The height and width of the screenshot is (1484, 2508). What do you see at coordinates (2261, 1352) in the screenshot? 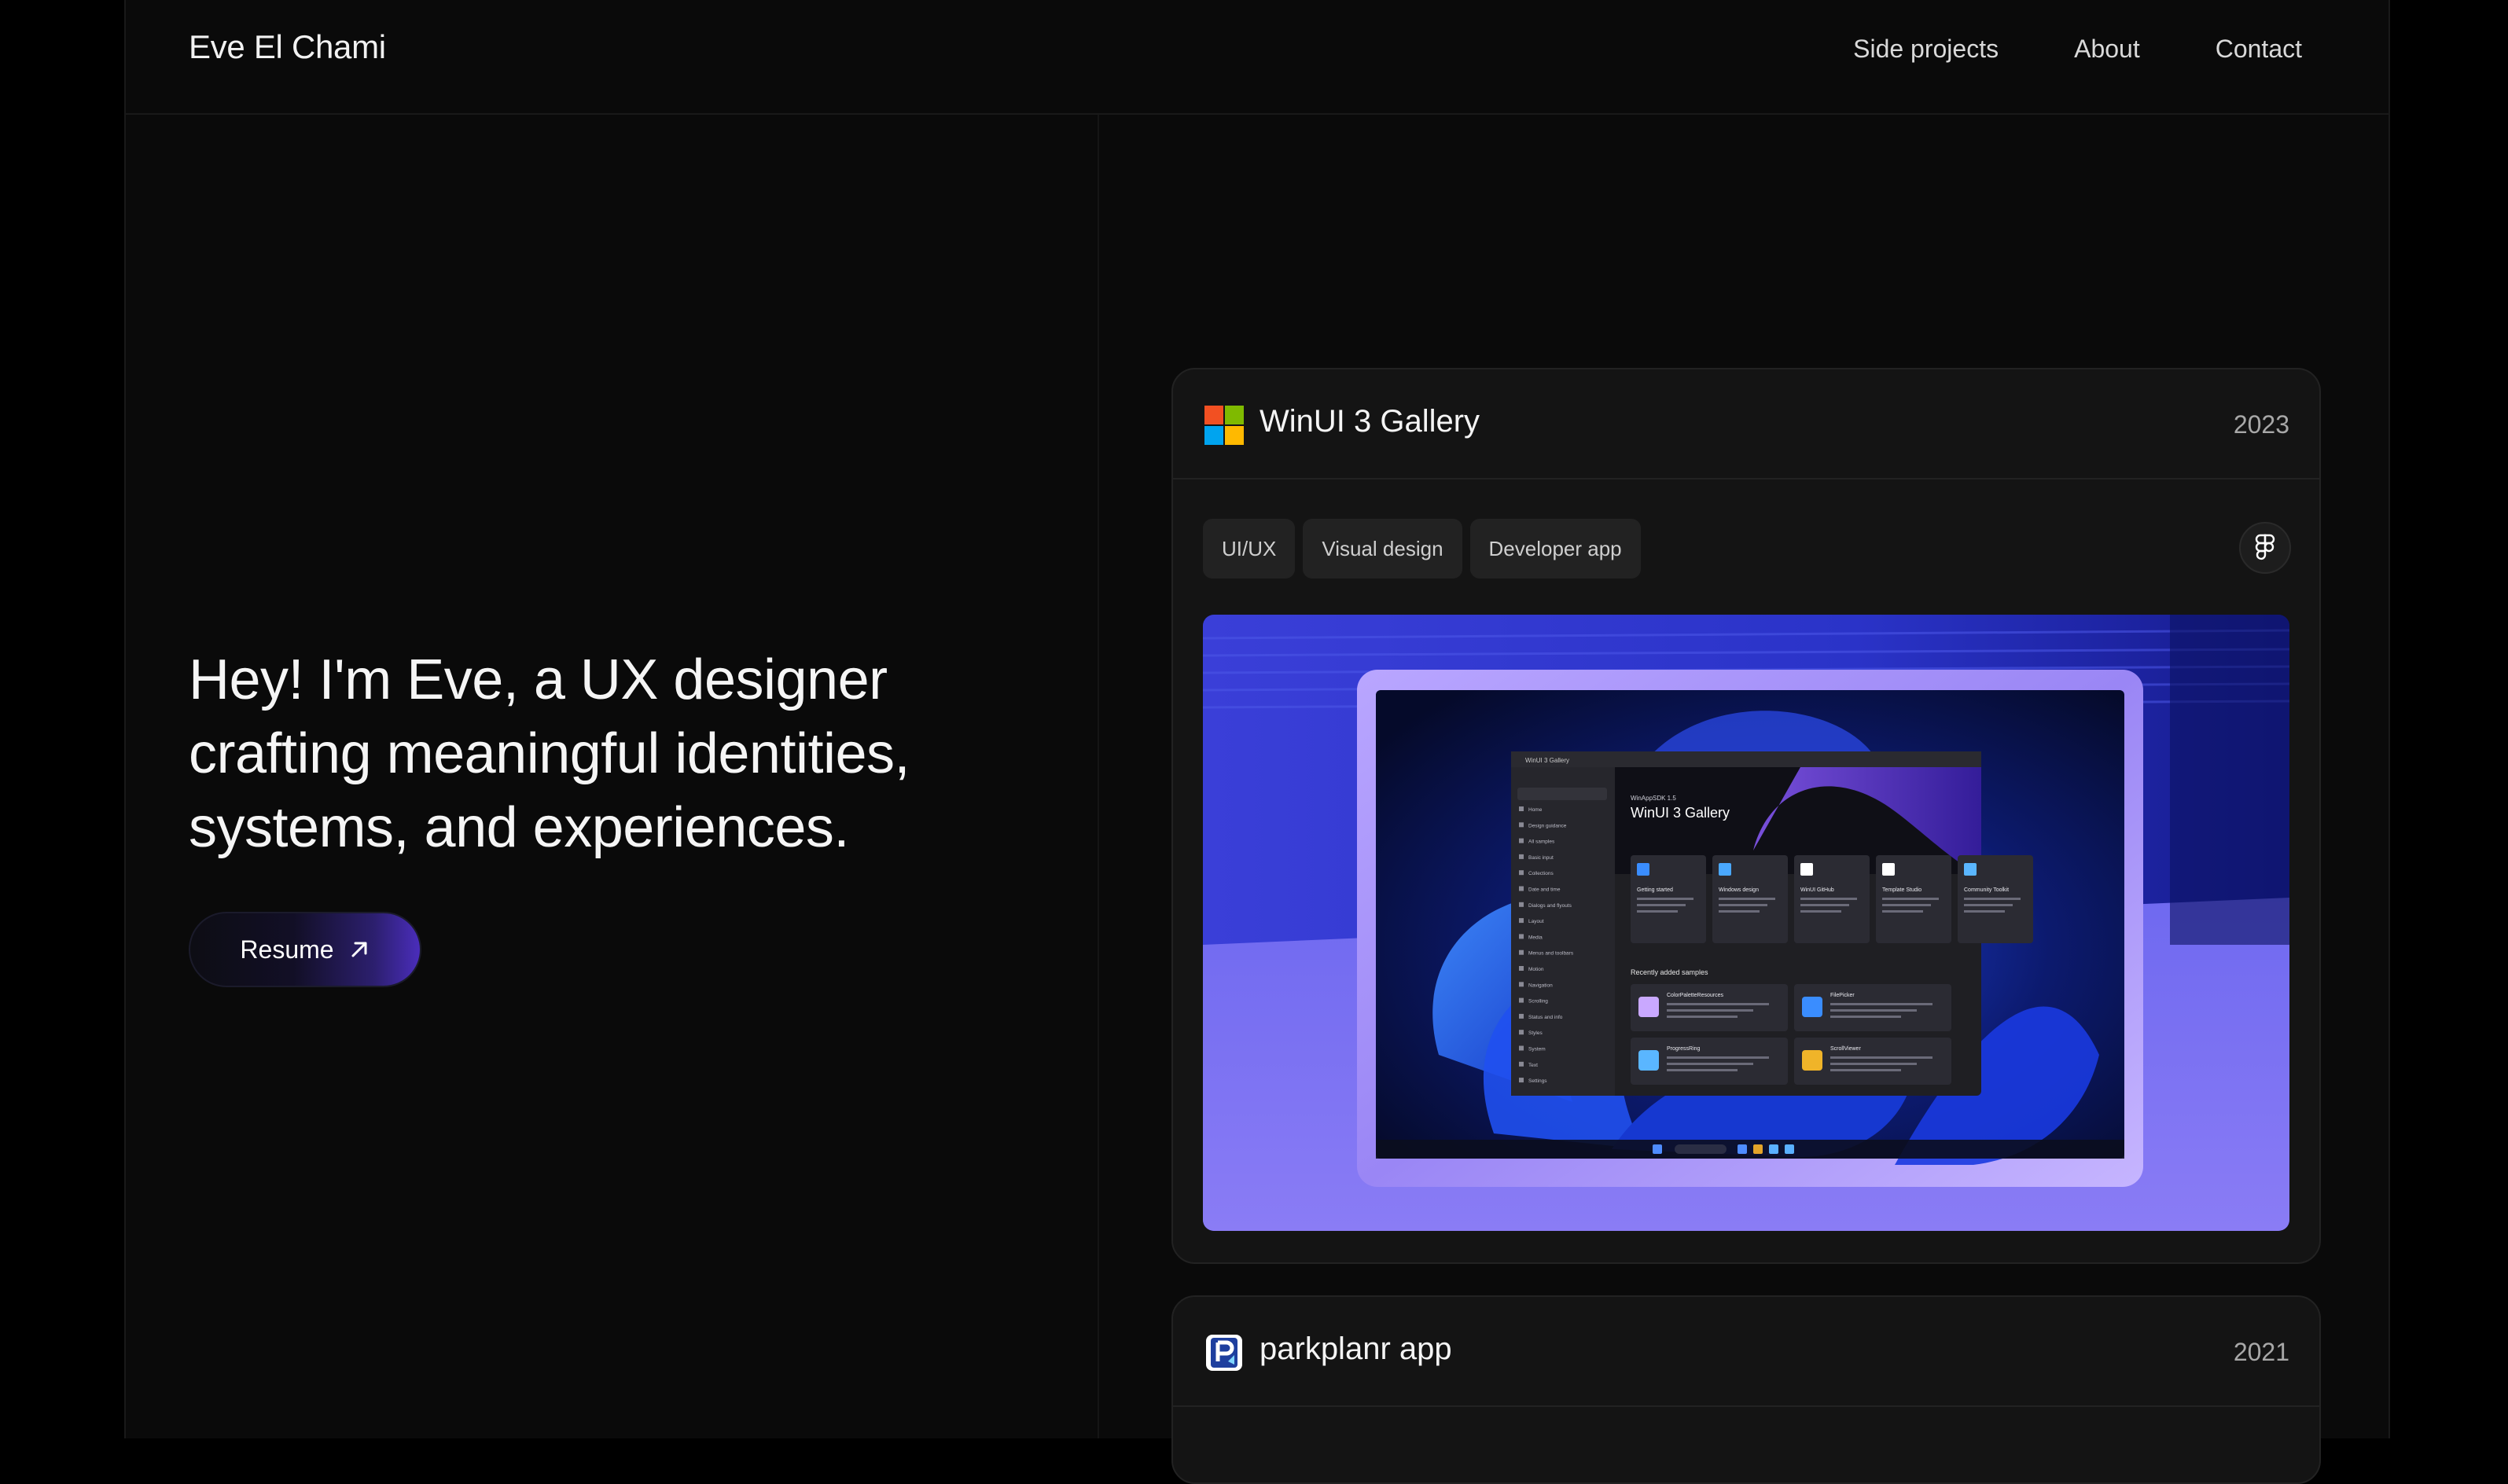
I see `project-year: 2021` at bounding box center [2261, 1352].